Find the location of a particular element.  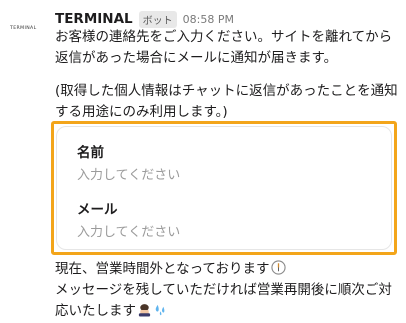

name-input is located at coordinates (224, 175).